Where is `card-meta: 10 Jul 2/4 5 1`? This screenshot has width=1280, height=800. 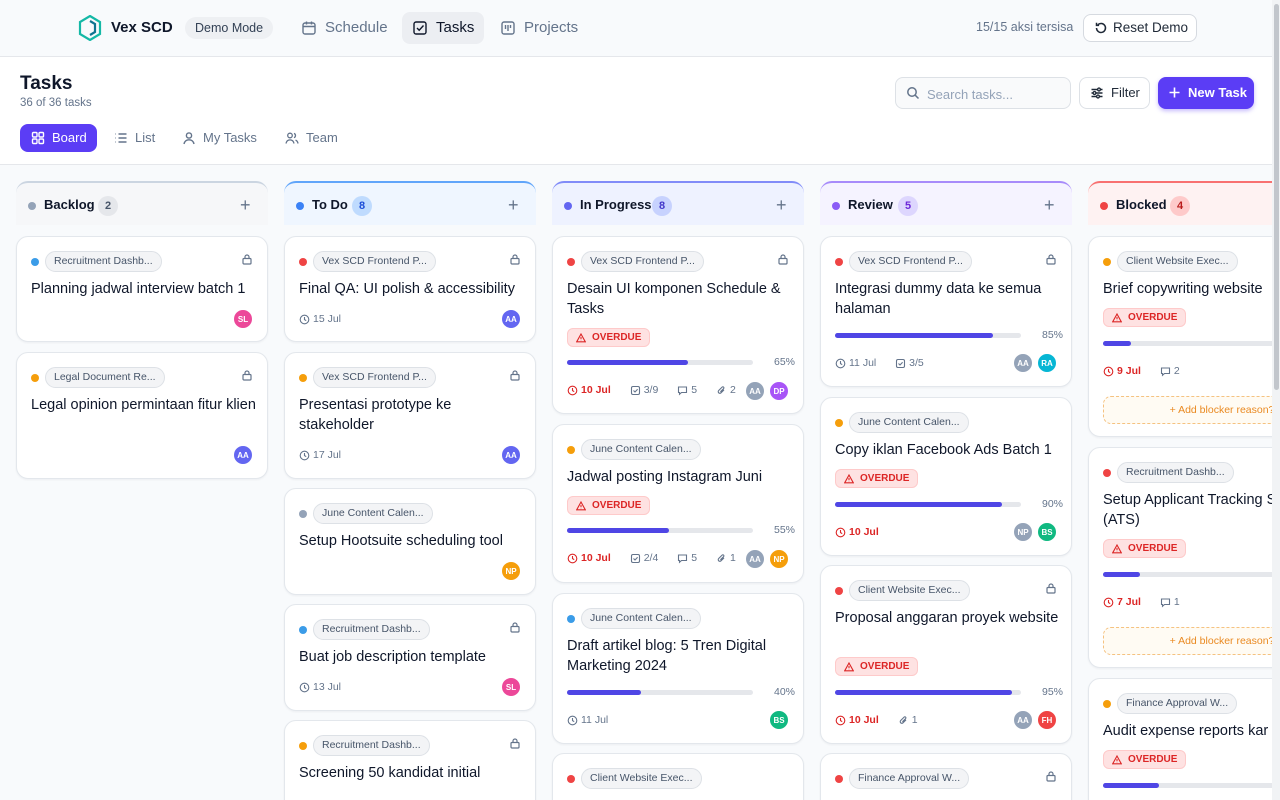
card-meta: 10 Jul 2/4 5 1 is located at coordinates (659, 559).